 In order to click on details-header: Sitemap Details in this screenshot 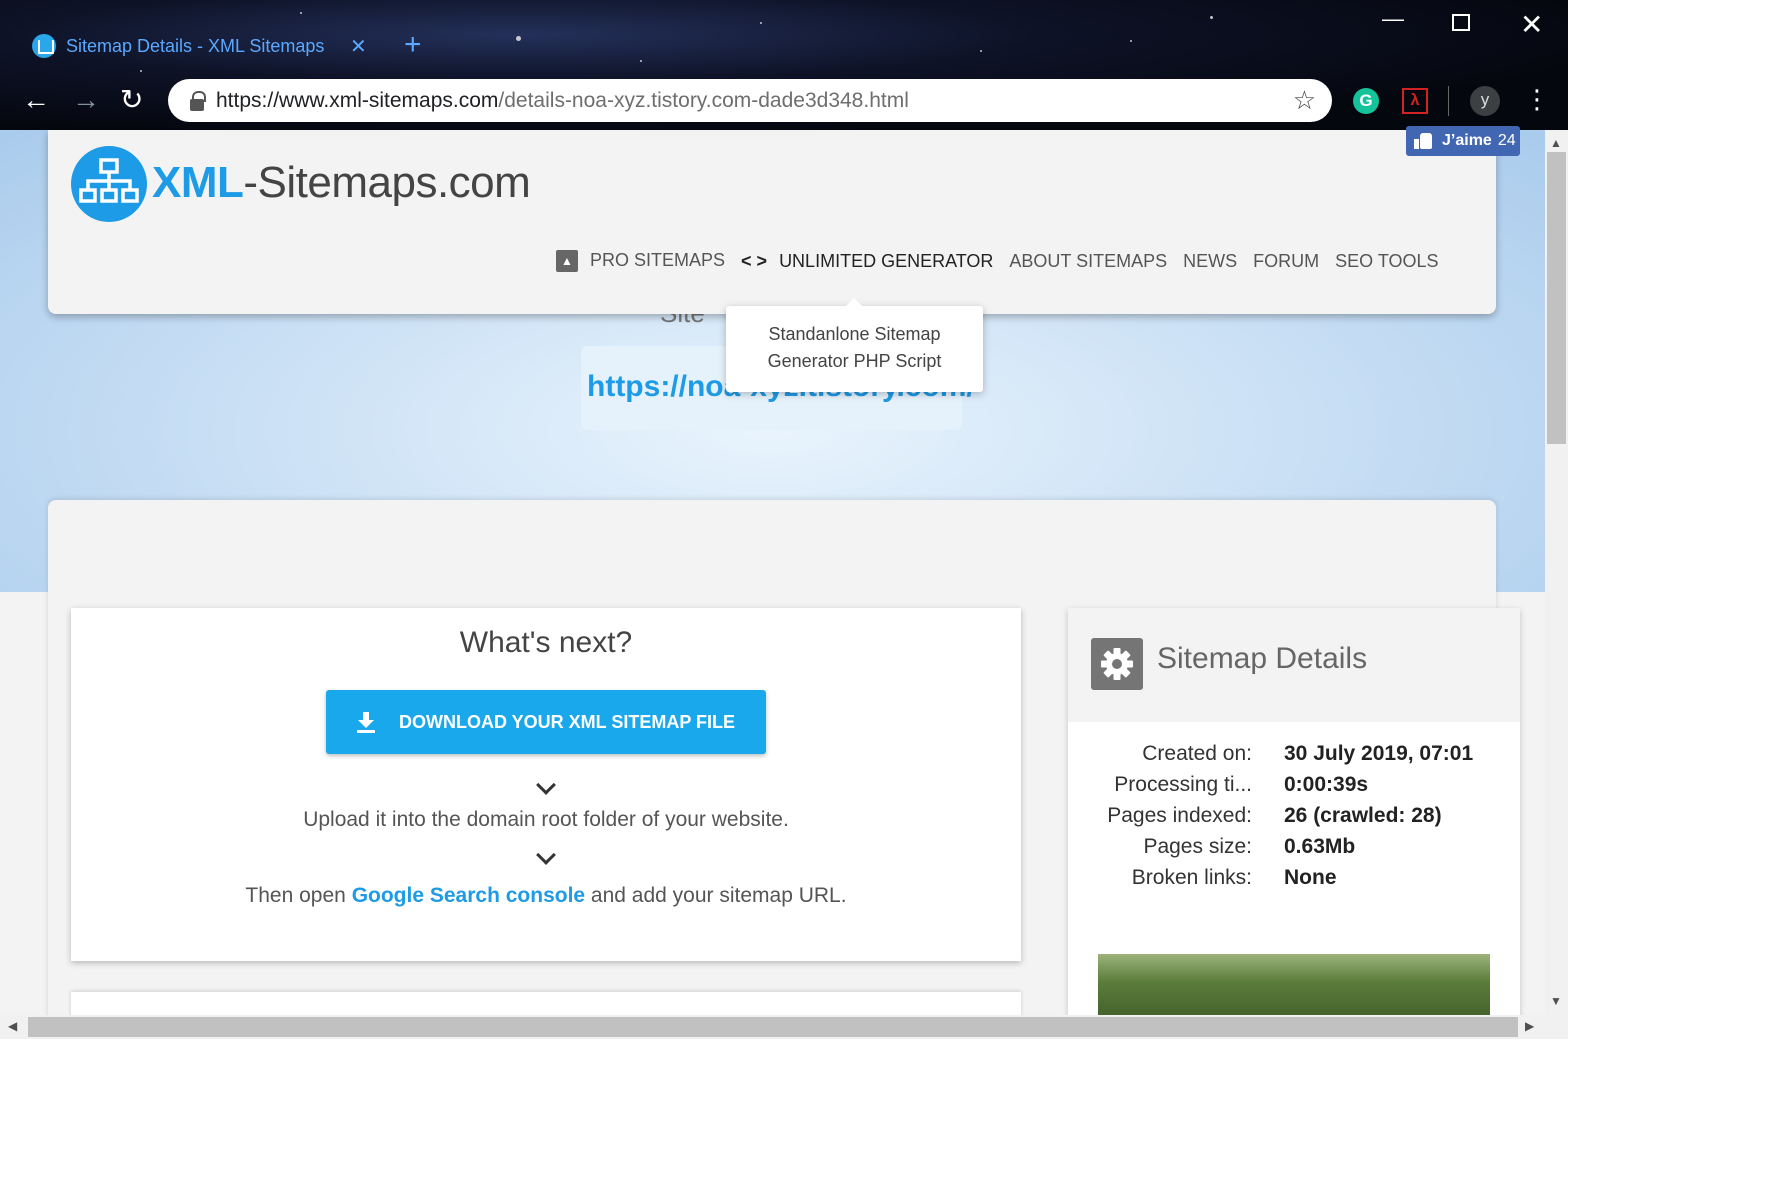, I will do `click(1294, 665)`.